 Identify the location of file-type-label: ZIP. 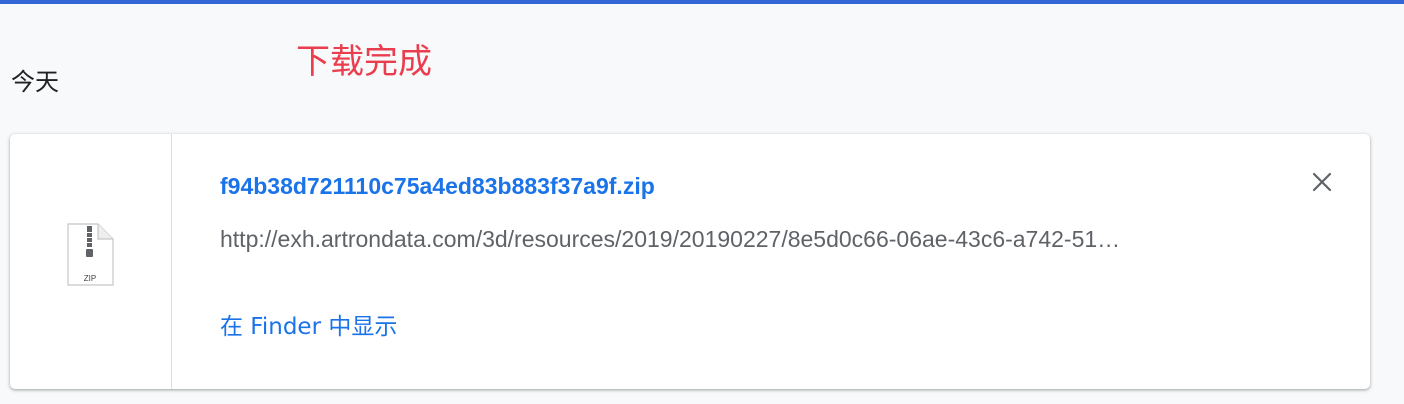
(90, 278).